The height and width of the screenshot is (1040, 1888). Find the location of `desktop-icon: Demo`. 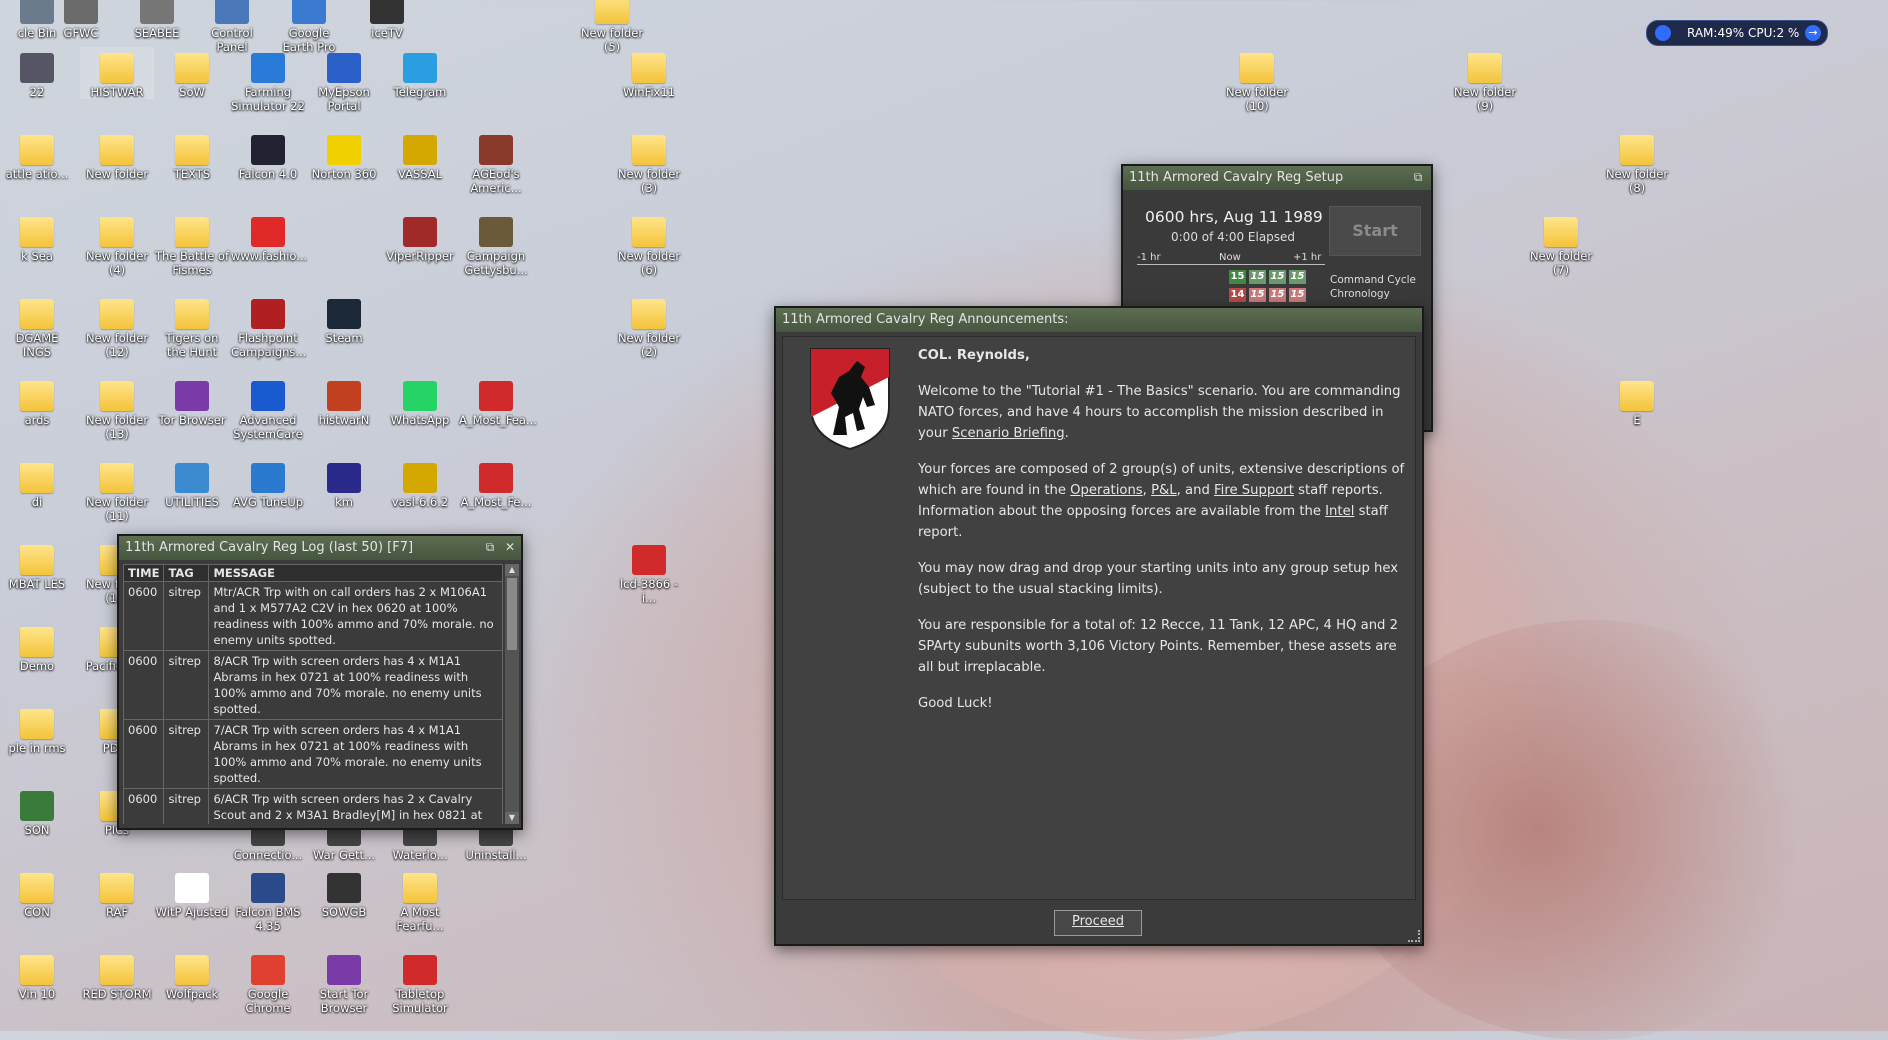

desktop-icon: Demo is located at coordinates (37, 647).